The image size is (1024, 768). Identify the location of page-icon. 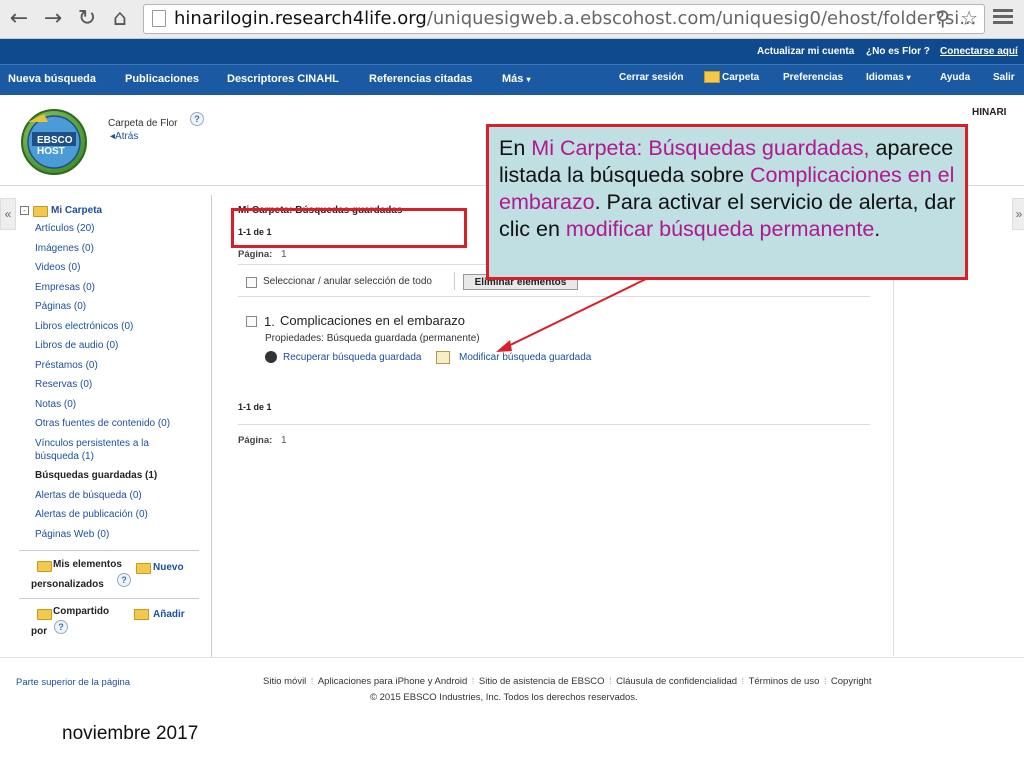
(159, 18).